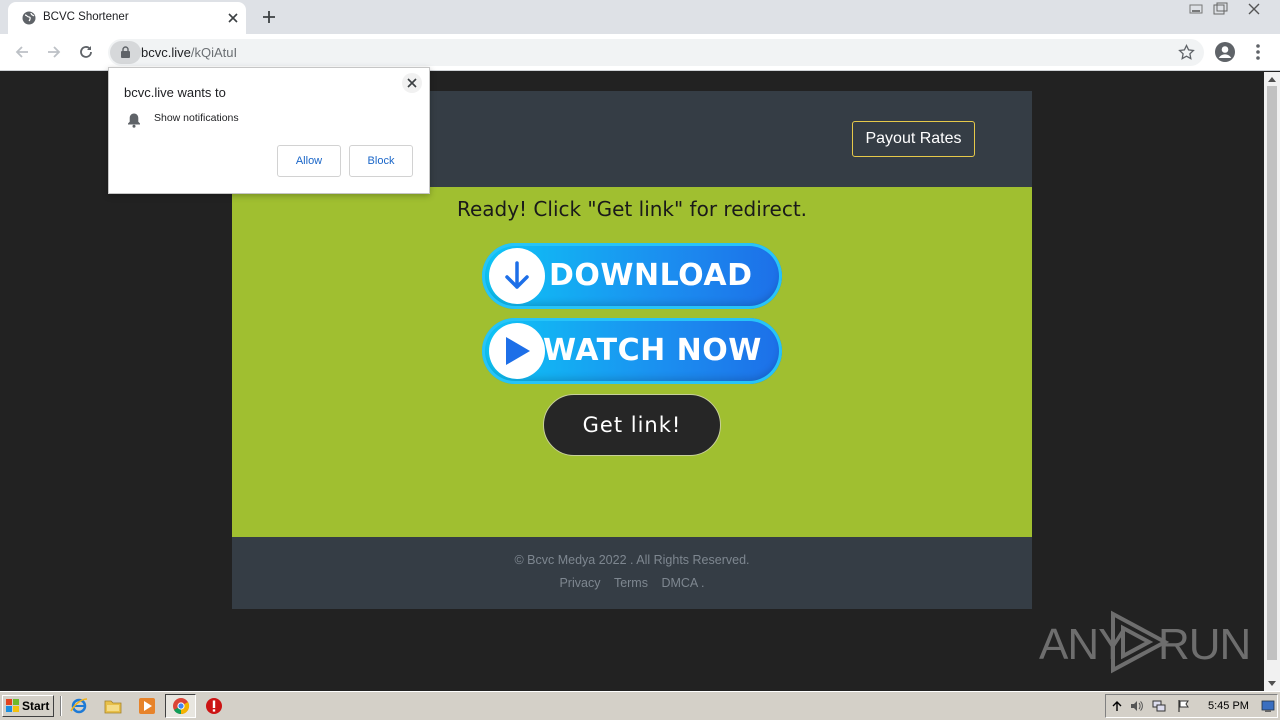 This screenshot has width=1280, height=720. I want to click on url-text: bcvc.live/kQiAtuI, so click(189, 52).